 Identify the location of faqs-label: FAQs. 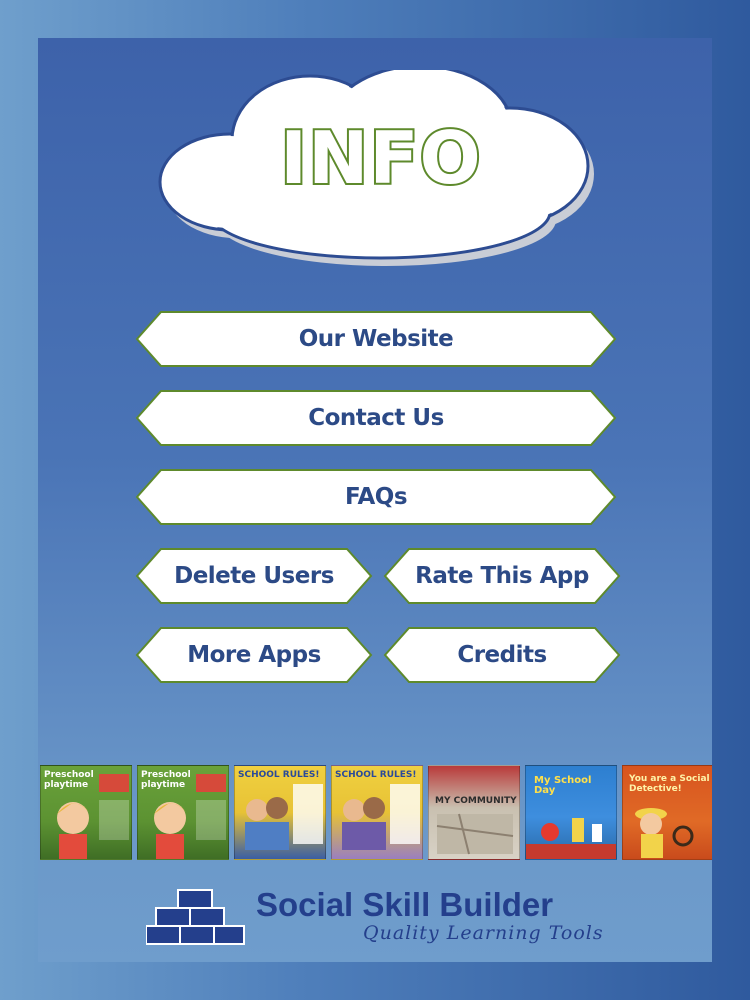
(376, 497).